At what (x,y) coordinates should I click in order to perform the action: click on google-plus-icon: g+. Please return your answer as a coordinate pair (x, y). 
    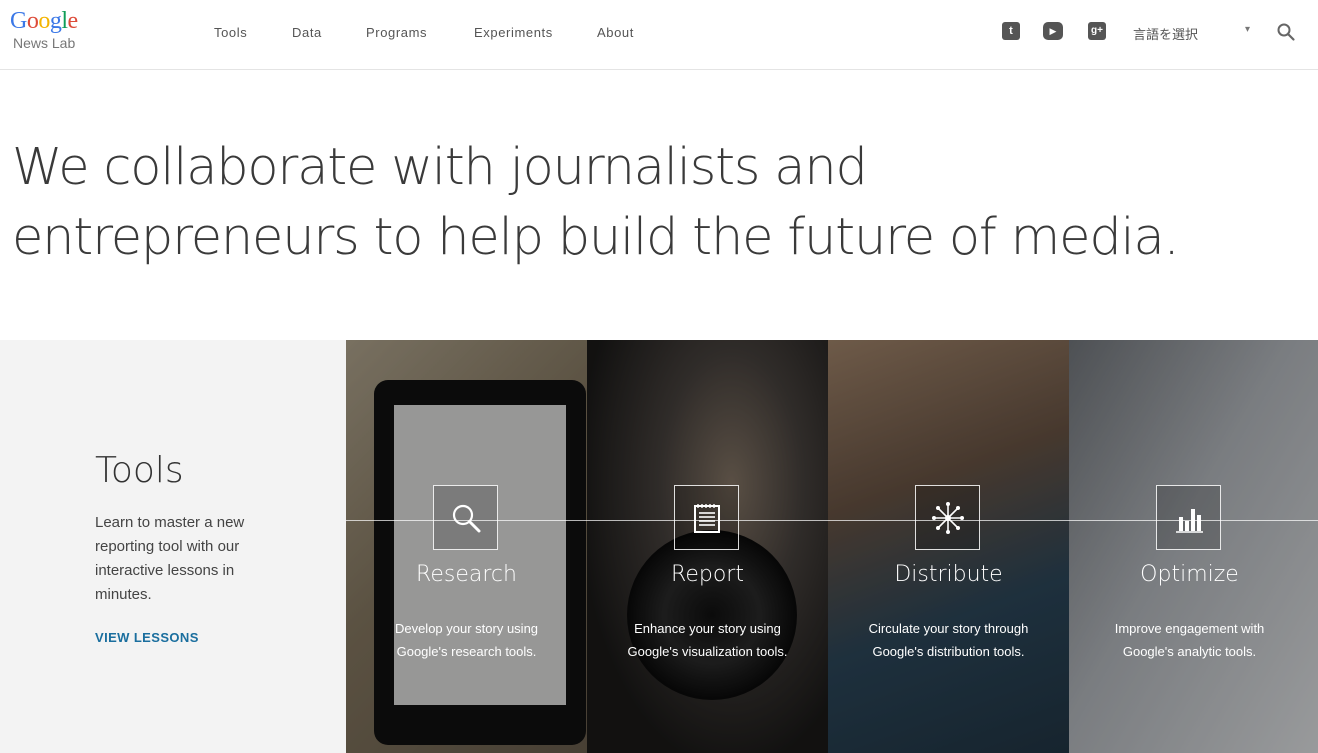
    Looking at the image, I should click on (1097, 31).